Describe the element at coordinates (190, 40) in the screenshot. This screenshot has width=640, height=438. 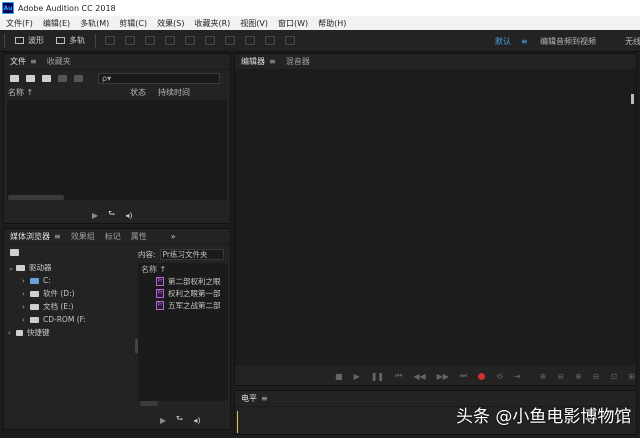
I see `slip-tool-icon` at that location.